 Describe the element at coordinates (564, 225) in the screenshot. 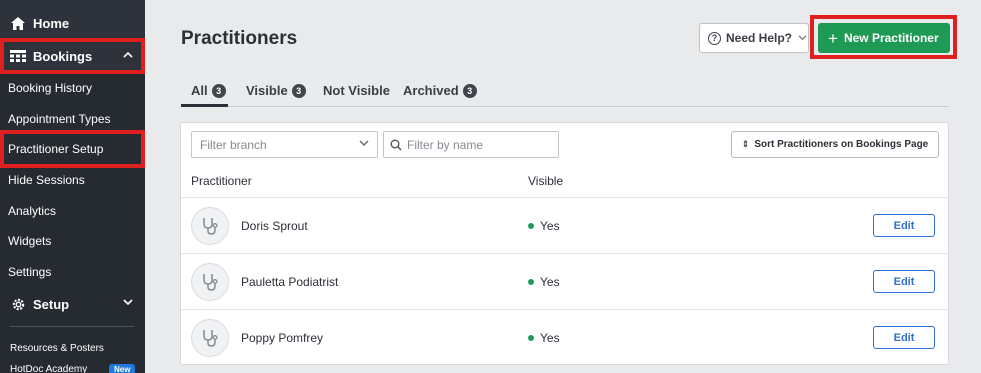

I see `table-row: Doris Sprout Yes Edit` at that location.